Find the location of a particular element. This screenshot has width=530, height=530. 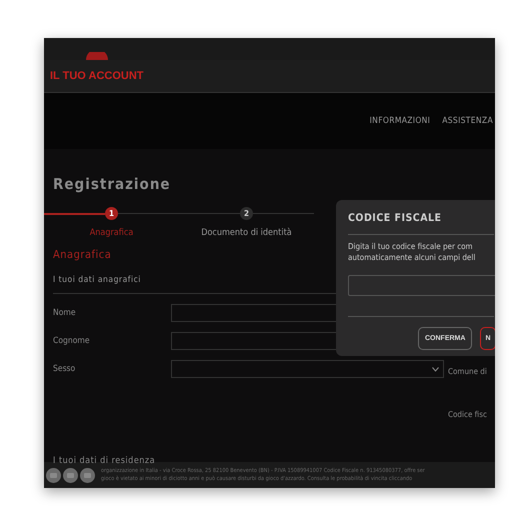

page-title: Registrazione is located at coordinates (112, 184).